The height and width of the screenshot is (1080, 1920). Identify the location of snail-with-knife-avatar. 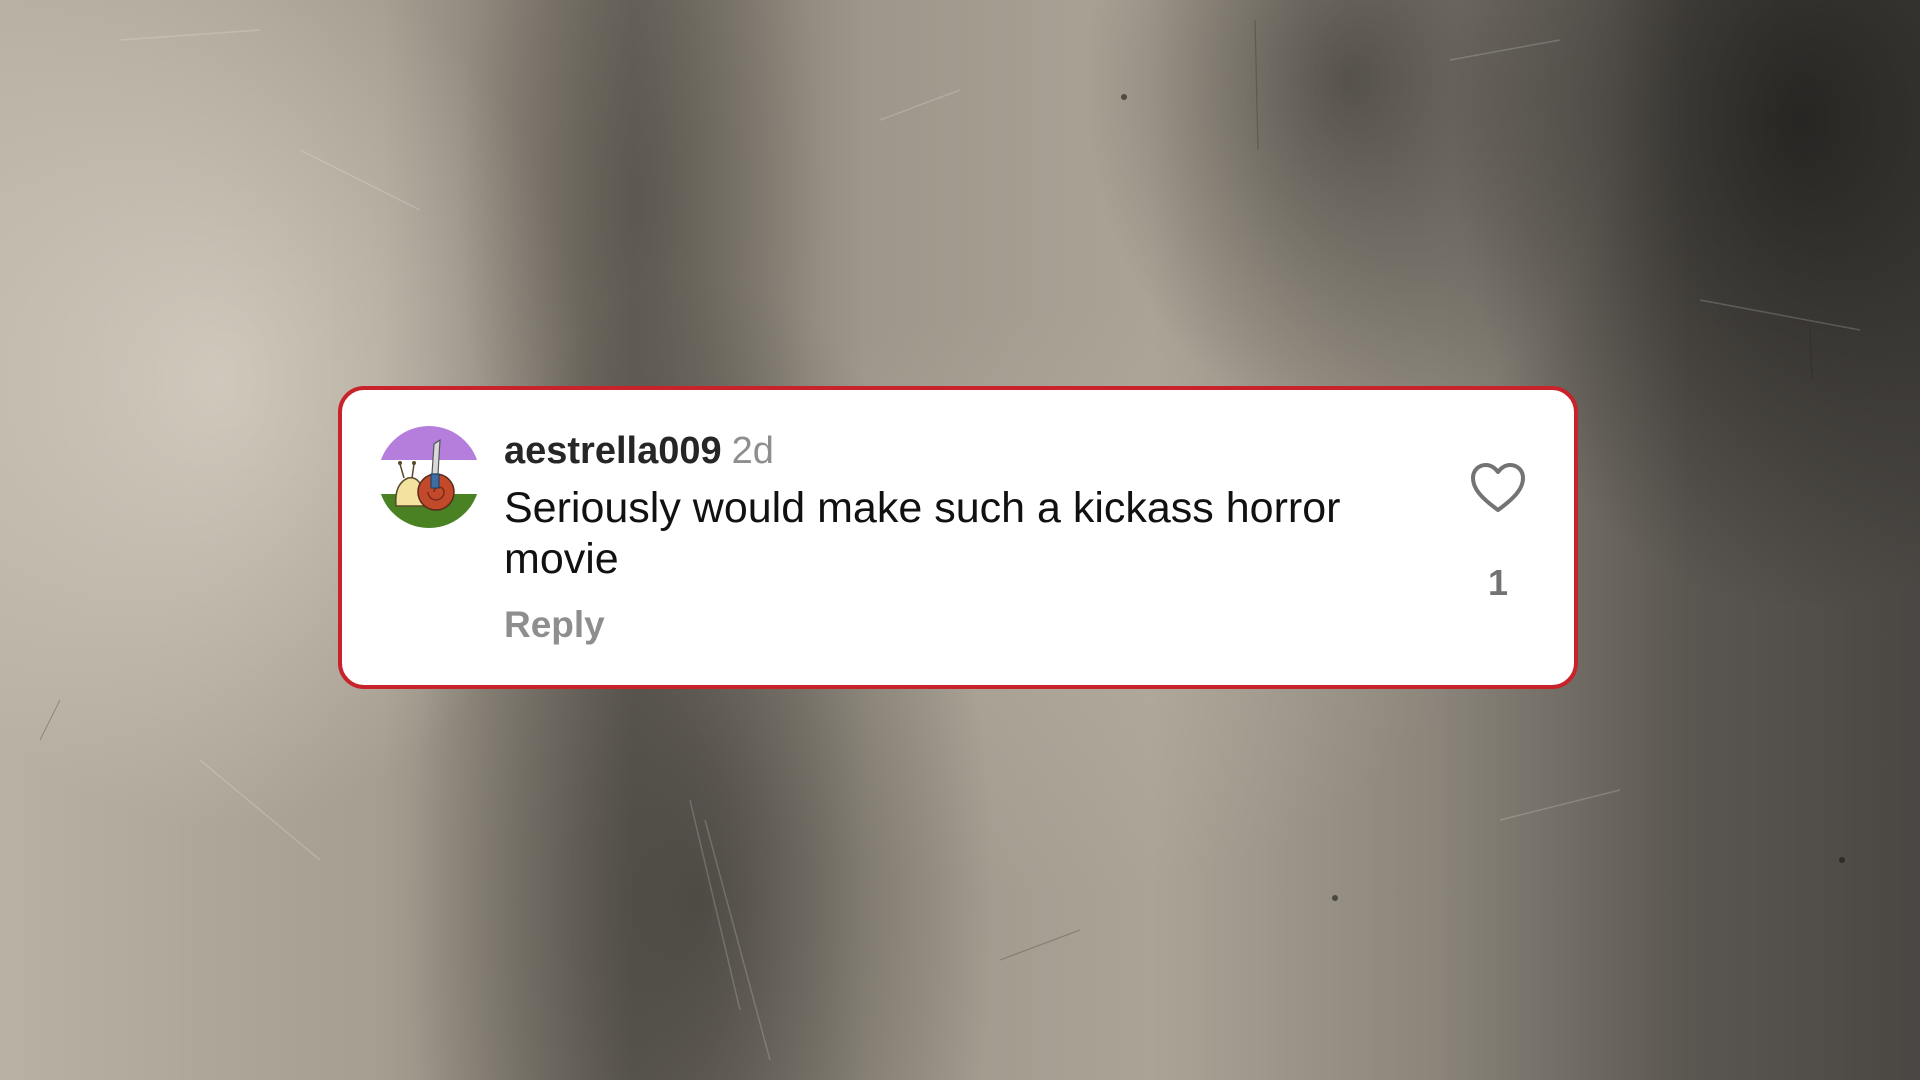
(429, 477).